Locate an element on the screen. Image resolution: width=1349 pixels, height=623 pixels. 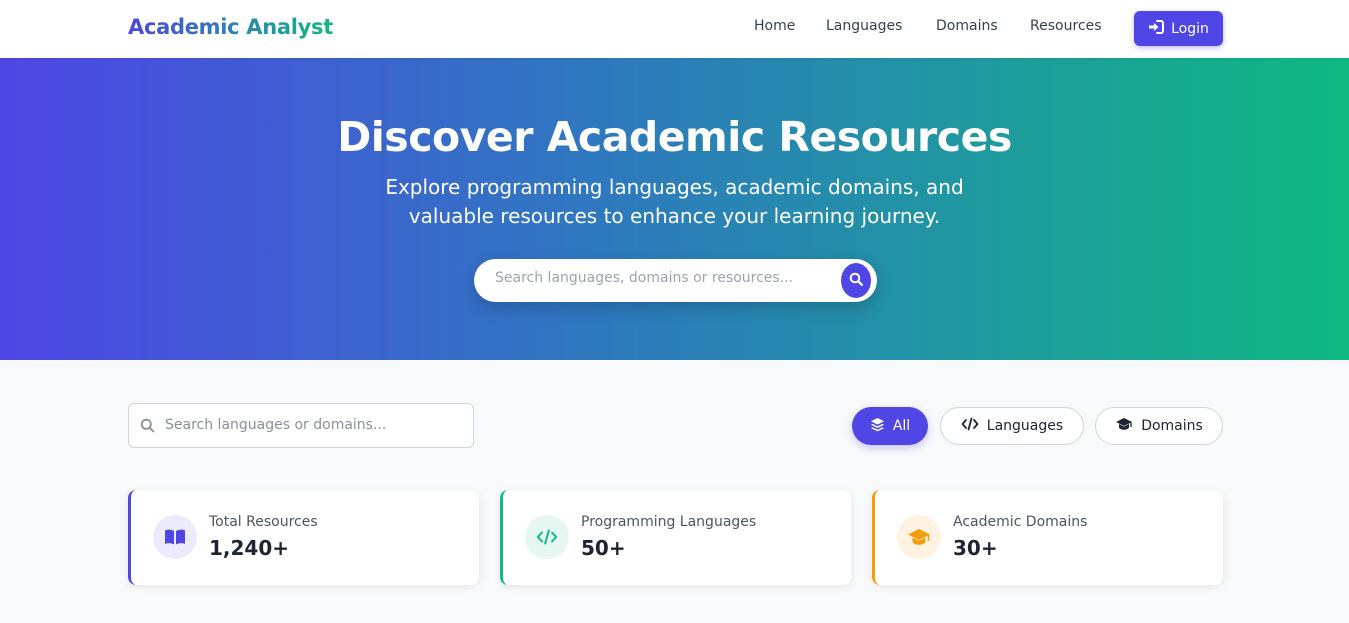
brand-logo: Academic Analyst is located at coordinates (230, 27).